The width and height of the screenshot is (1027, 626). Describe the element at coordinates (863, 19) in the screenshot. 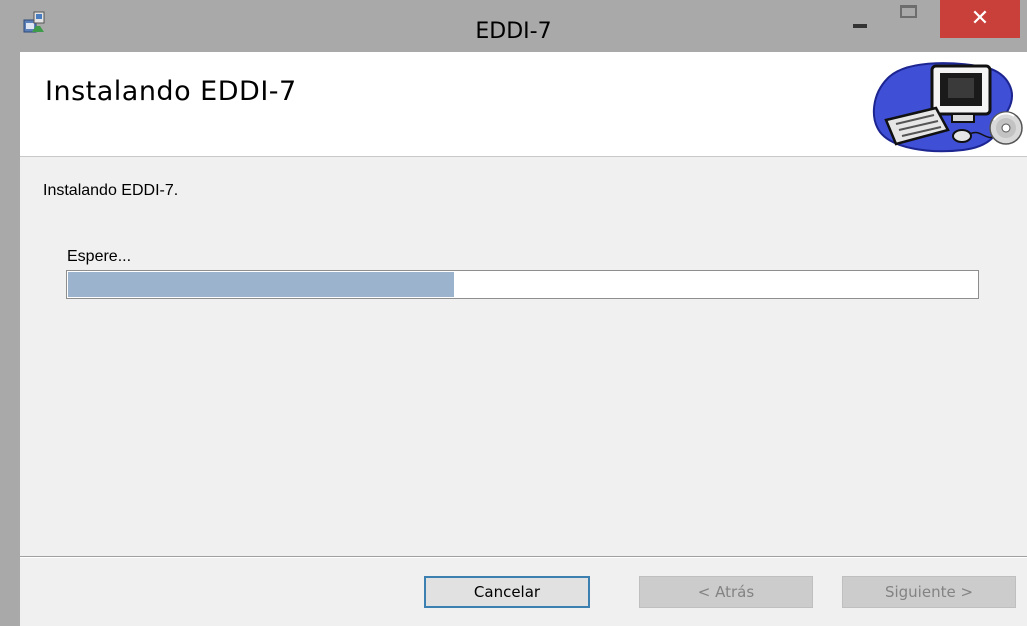

I see `minimize-button` at that location.